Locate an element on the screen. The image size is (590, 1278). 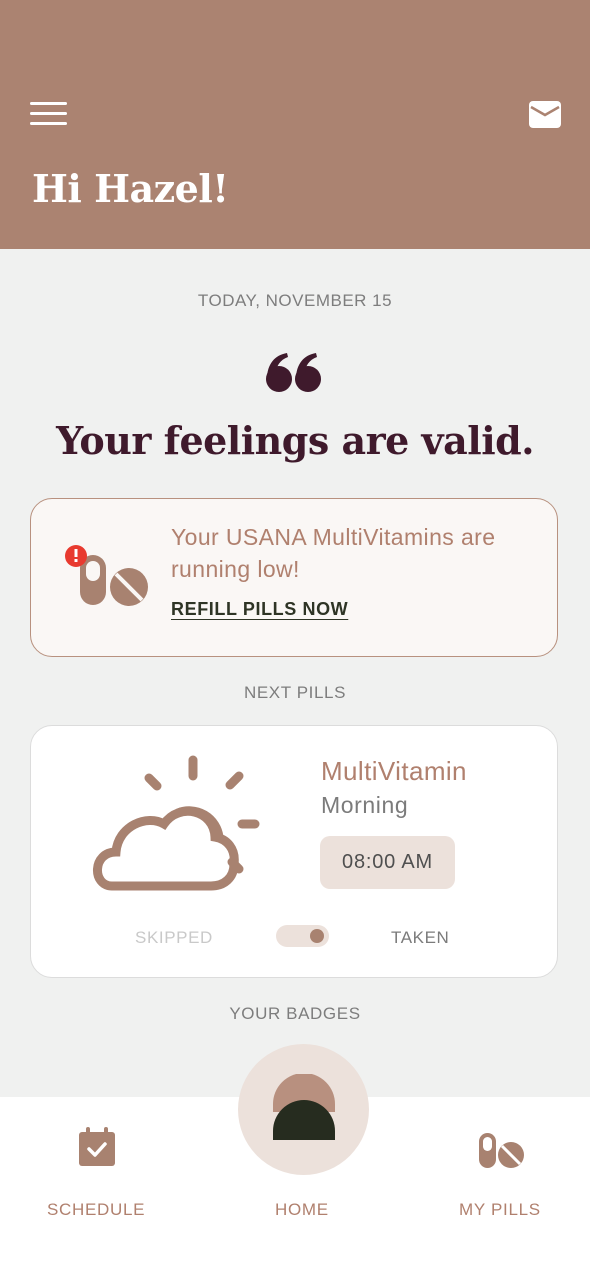
nav-my-pills: MY PILLS is located at coordinates (505, 1167).